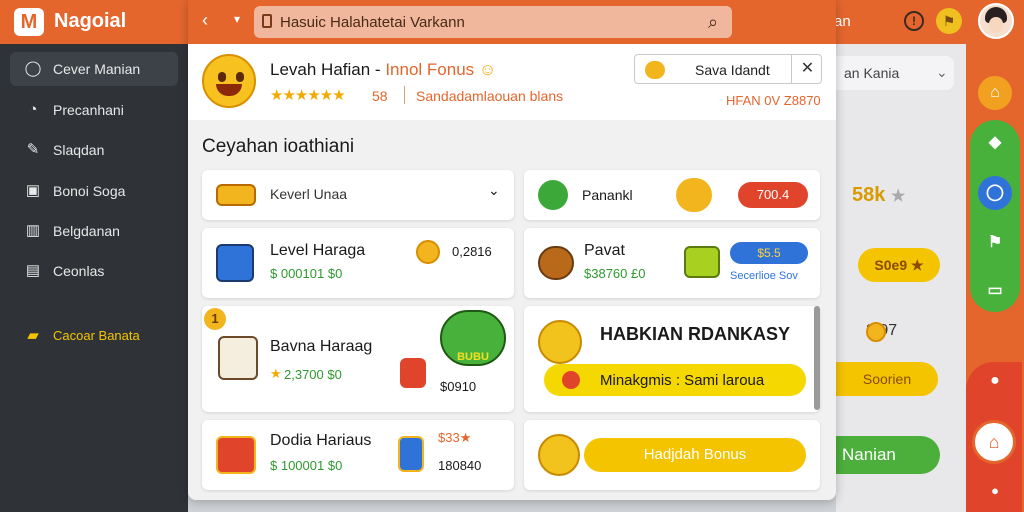  What do you see at coordinates (553, 195) in the screenshot?
I see `leaf-icon` at bounding box center [553, 195].